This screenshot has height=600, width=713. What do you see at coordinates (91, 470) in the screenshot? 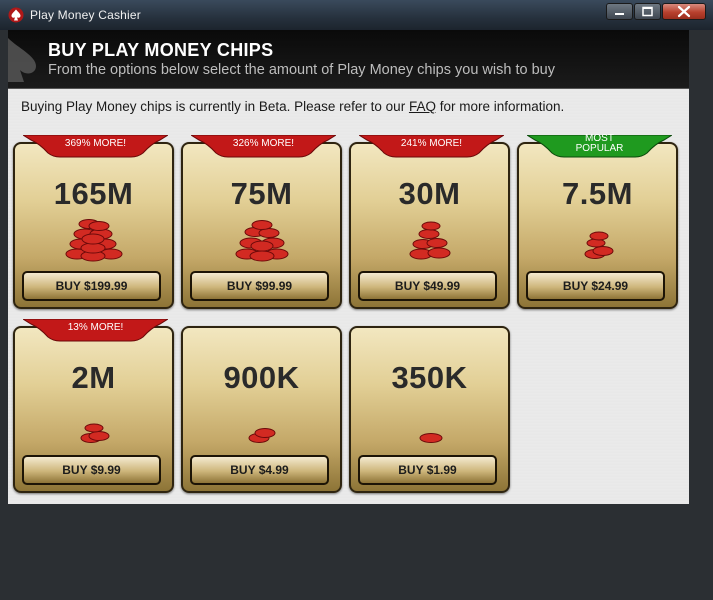
I see `buy-button: BUY $9.99` at bounding box center [91, 470].